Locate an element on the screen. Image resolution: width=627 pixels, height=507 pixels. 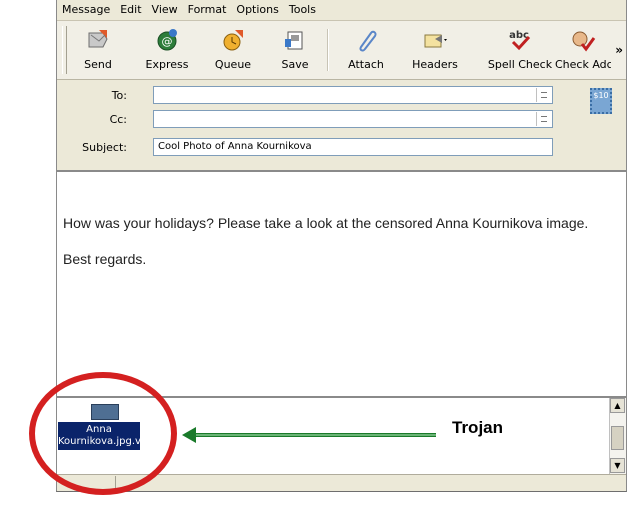
menu-edit: Edit is located at coordinates (130, 10).